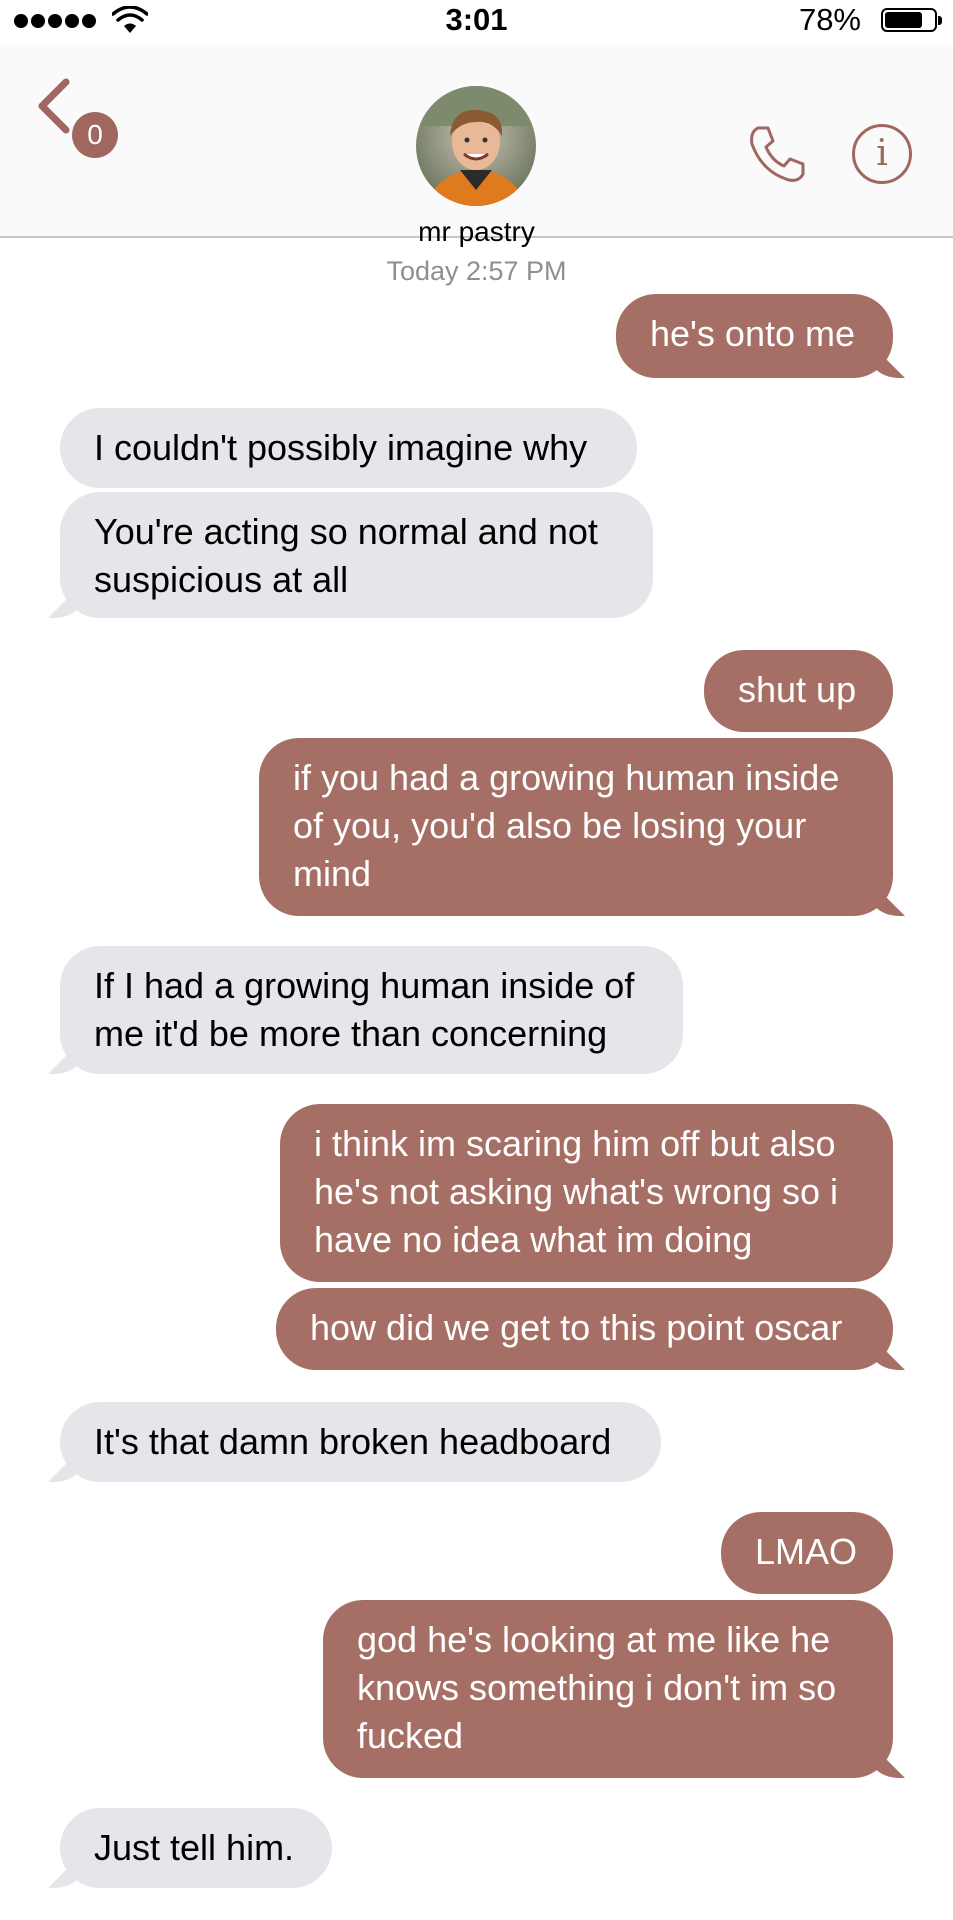  Describe the element at coordinates (829, 19) in the screenshot. I see `battery-percent: 78%` at that location.